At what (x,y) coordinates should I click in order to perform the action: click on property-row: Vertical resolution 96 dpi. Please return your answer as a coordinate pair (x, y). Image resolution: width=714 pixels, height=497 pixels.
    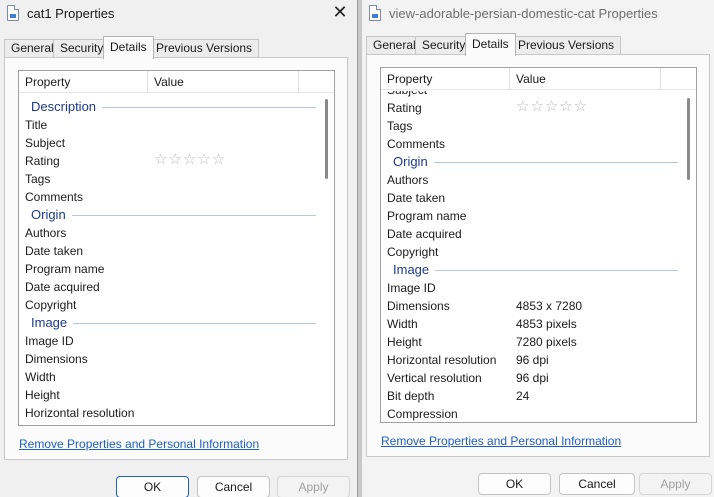
    Looking at the image, I should click on (531, 378).